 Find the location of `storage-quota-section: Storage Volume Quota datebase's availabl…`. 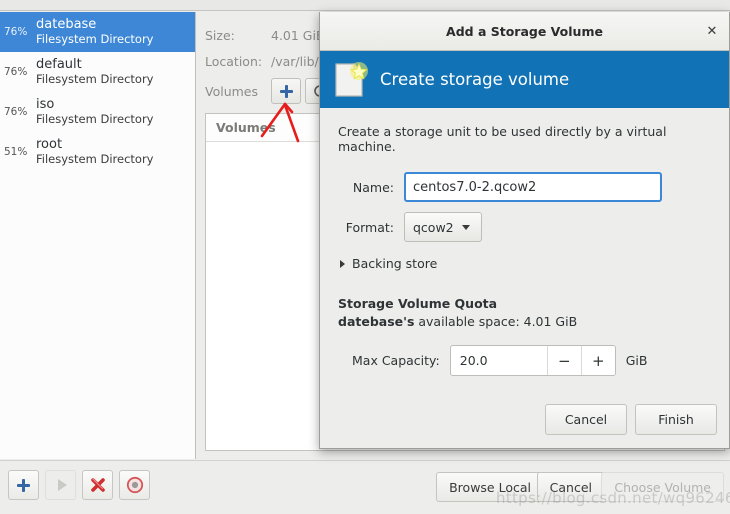

storage-quota-section: Storage Volume Quota datebase's availabl… is located at coordinates (524, 336).